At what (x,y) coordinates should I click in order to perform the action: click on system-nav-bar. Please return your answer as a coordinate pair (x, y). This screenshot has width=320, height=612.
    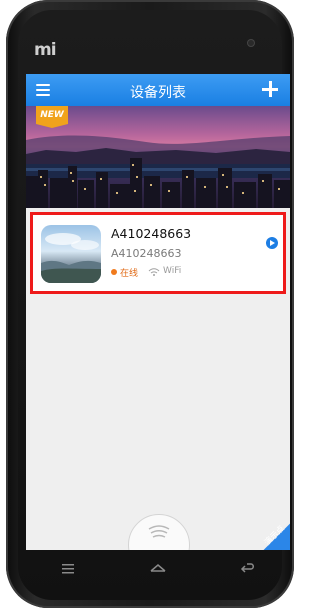
    Looking at the image, I should click on (158, 567).